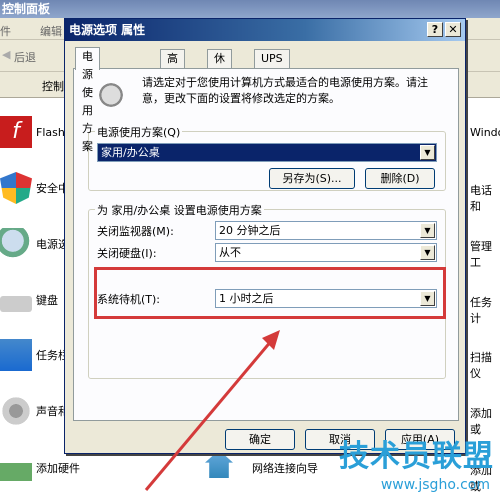 This screenshot has width=500, height=495. Describe the element at coordinates (16, 244) in the screenshot. I see `power-plug-icon` at that location.